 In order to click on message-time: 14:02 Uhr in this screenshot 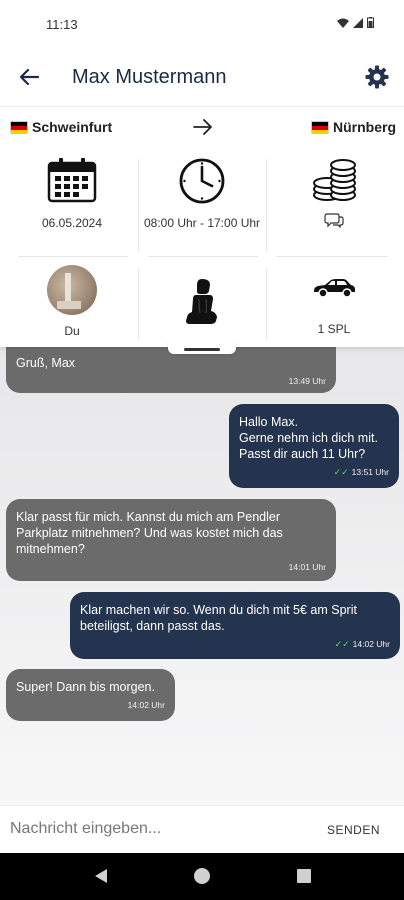, I will do `click(146, 705)`.